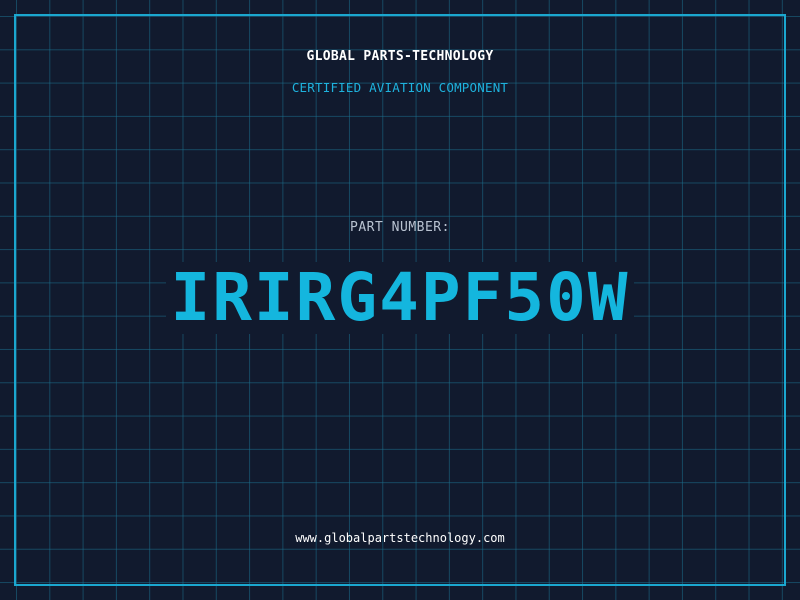 This screenshot has width=800, height=600. Describe the element at coordinates (400, 56) in the screenshot. I see `brand-name: GLOBAL PARTS-TECHNOLOGY` at that location.